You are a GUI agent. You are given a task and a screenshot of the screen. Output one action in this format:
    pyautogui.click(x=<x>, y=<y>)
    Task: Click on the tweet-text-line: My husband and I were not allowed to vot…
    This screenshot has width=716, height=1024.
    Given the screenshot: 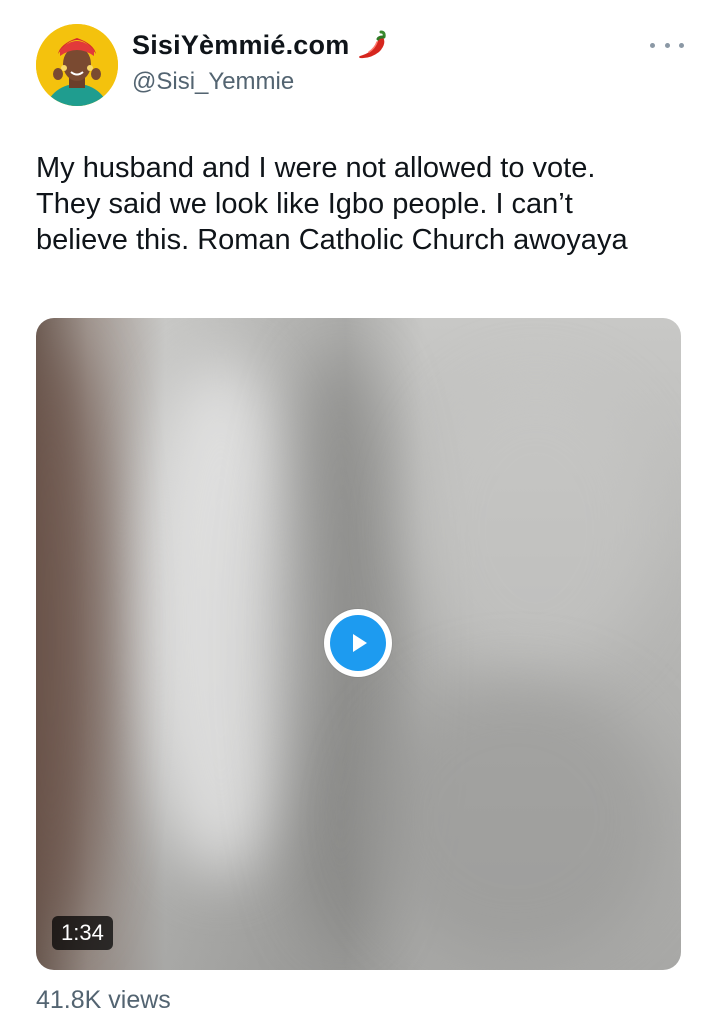 What is the action you would take?
    pyautogui.click(x=316, y=168)
    